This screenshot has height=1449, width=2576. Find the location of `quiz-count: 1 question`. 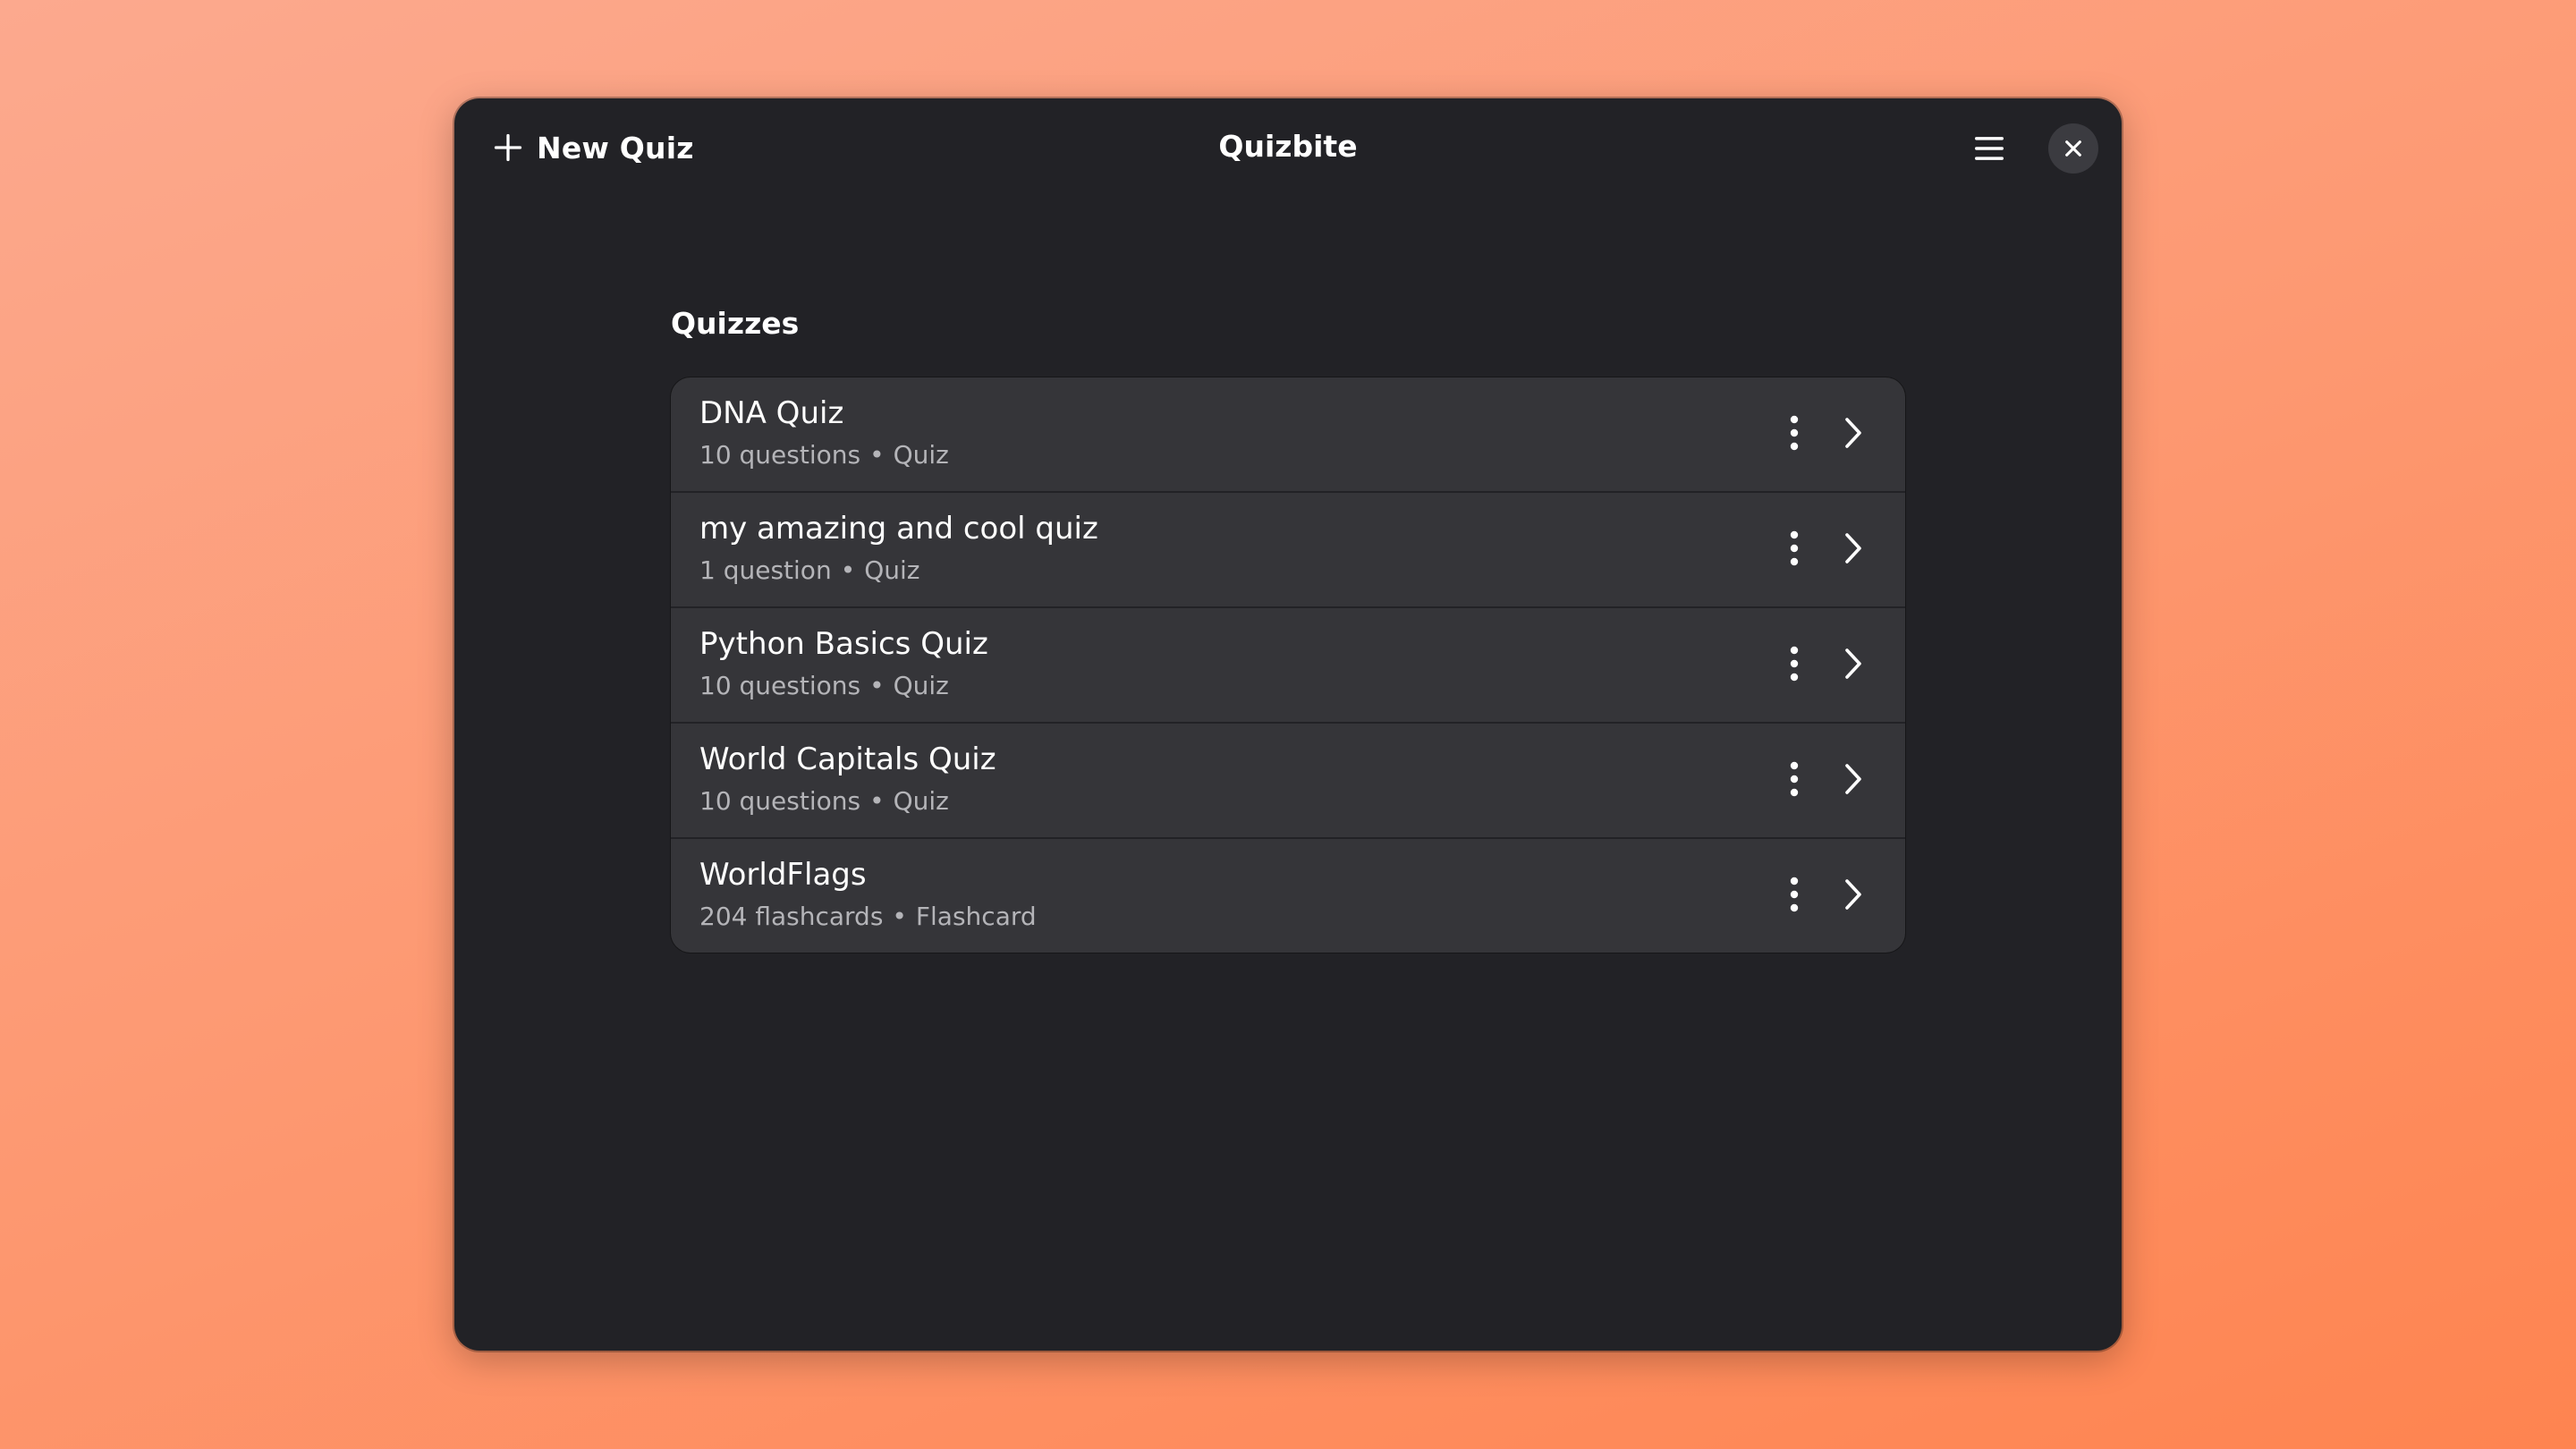

quiz-count: 1 question is located at coordinates (765, 570).